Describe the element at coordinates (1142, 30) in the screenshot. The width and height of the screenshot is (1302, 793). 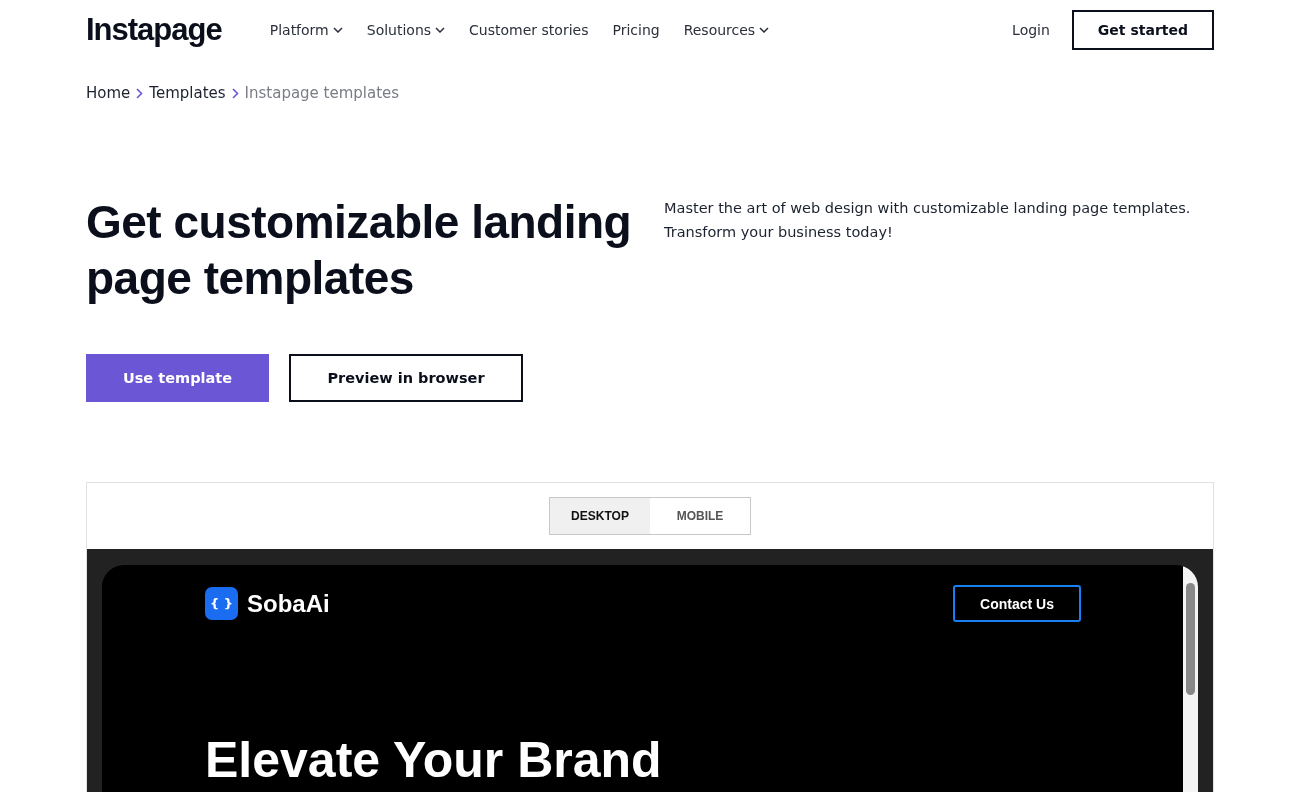
I see `get-started-button: Get started` at that location.